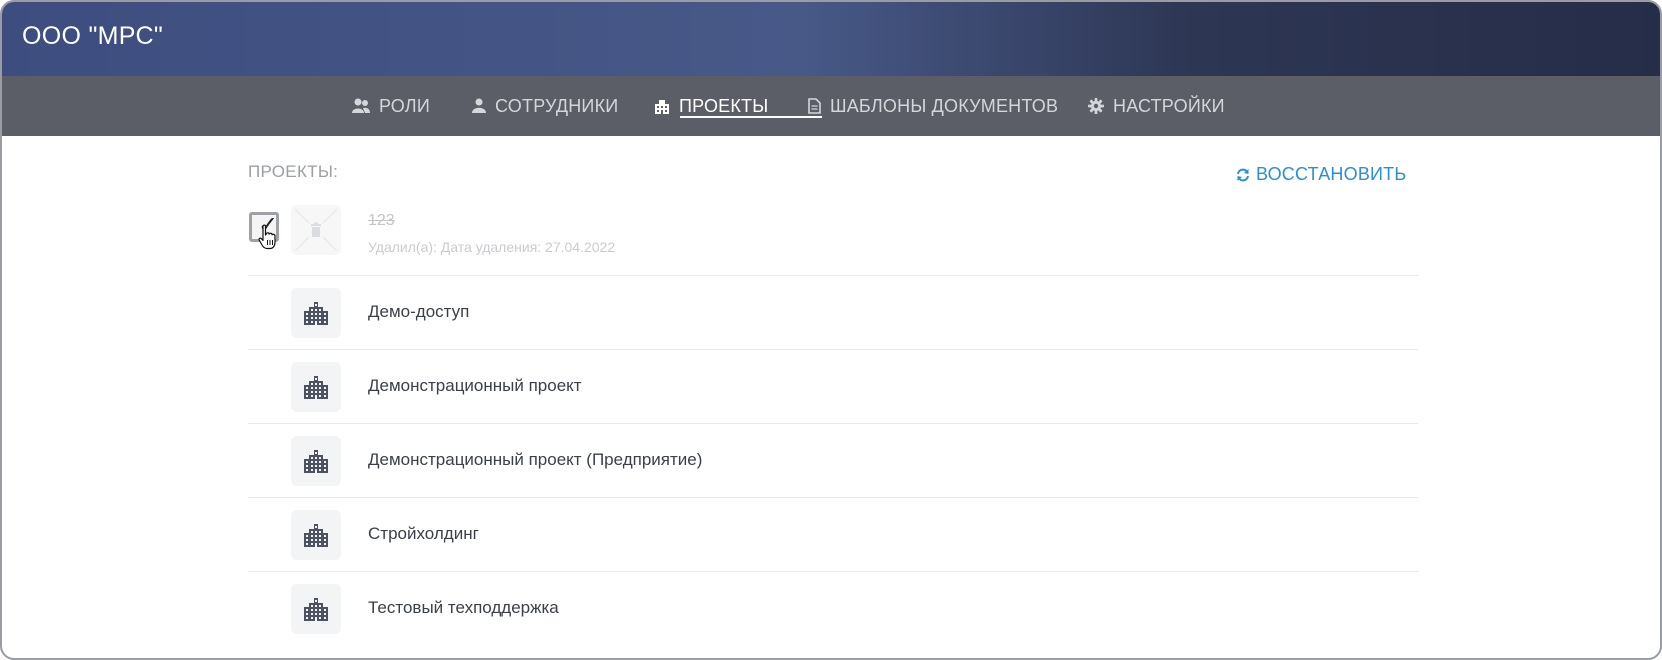  What do you see at coordinates (293, 171) in the screenshot?
I see `section-title: ПРОЕКТЫ:` at bounding box center [293, 171].